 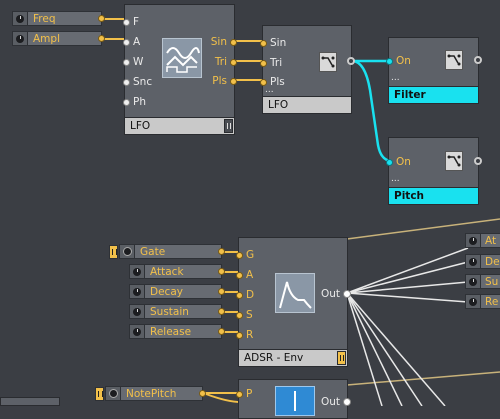 What do you see at coordinates (244, 335) in the screenshot?
I see `adsr-input-r: R` at bounding box center [244, 335].